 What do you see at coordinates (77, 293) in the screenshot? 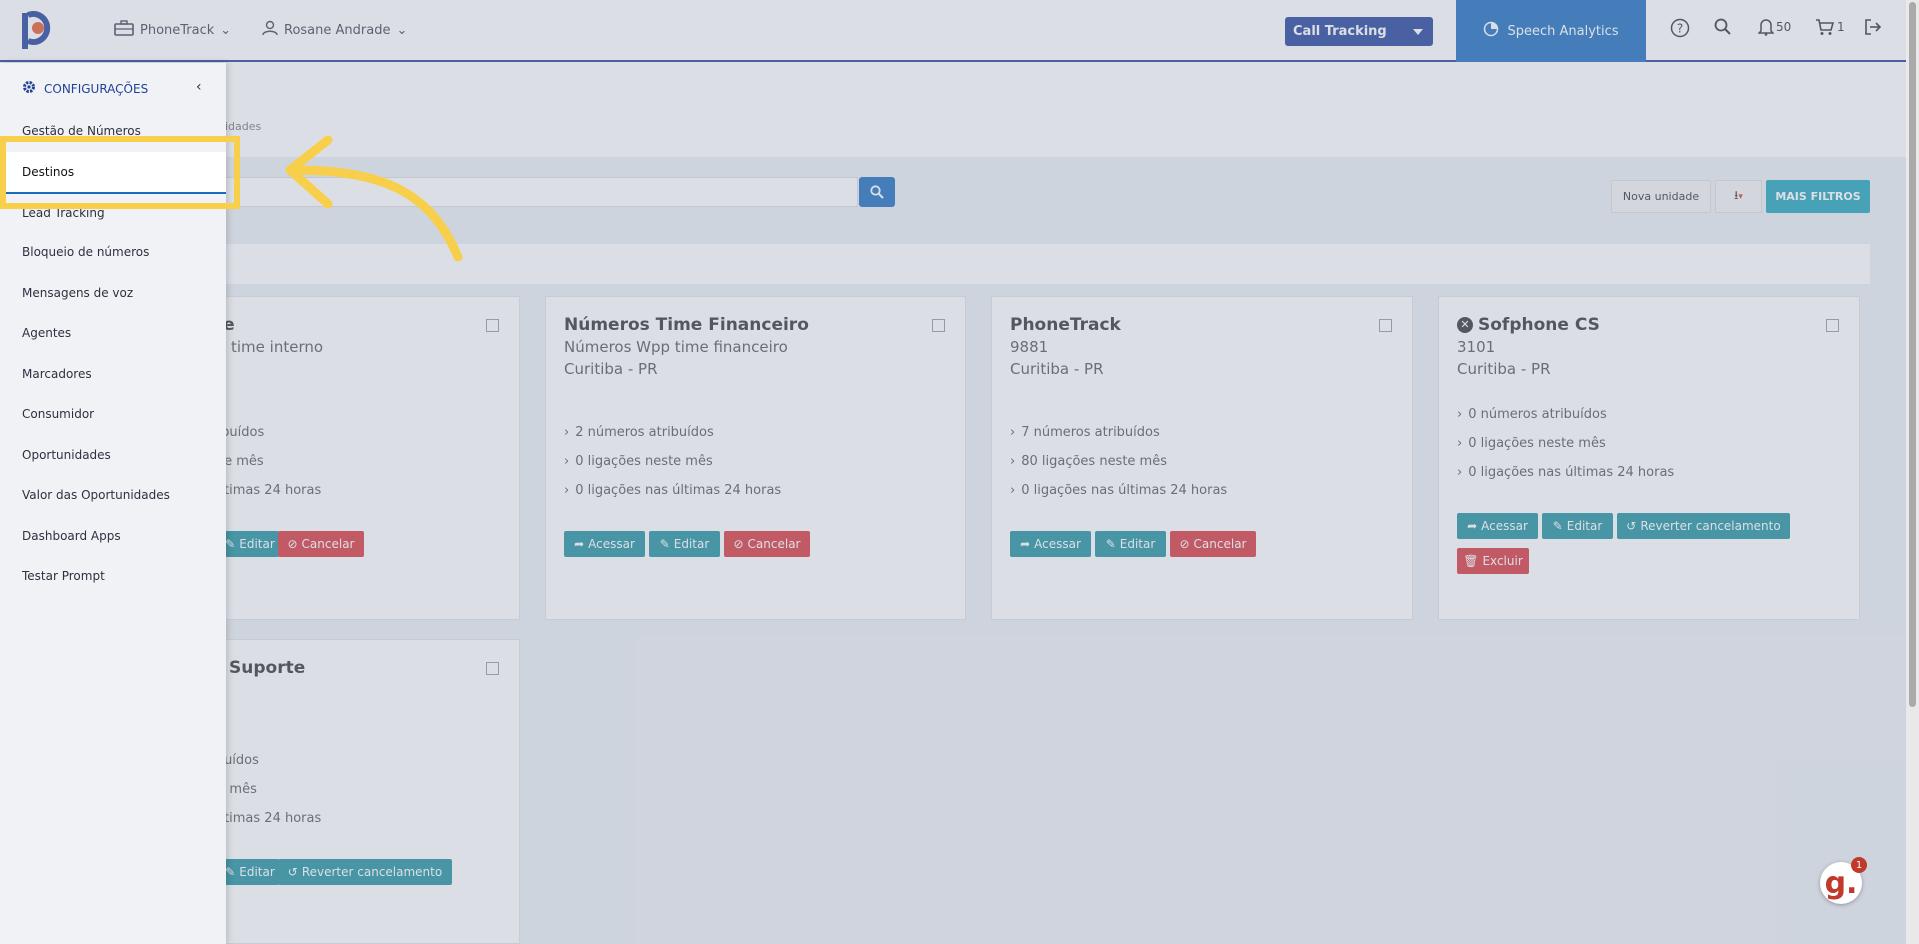
I see `sidebar-item-mensagens-voz: Mensagens de voz` at bounding box center [77, 293].